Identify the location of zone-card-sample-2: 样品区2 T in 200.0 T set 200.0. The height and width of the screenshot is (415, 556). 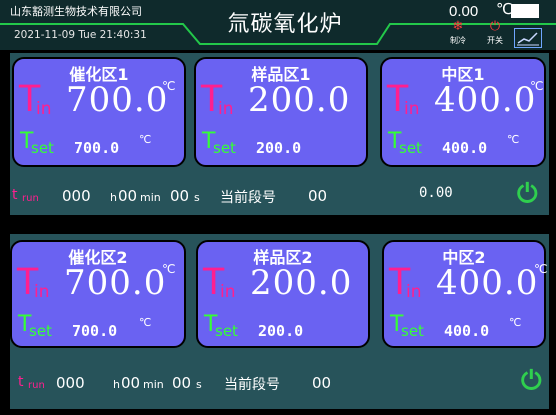
(283, 294).